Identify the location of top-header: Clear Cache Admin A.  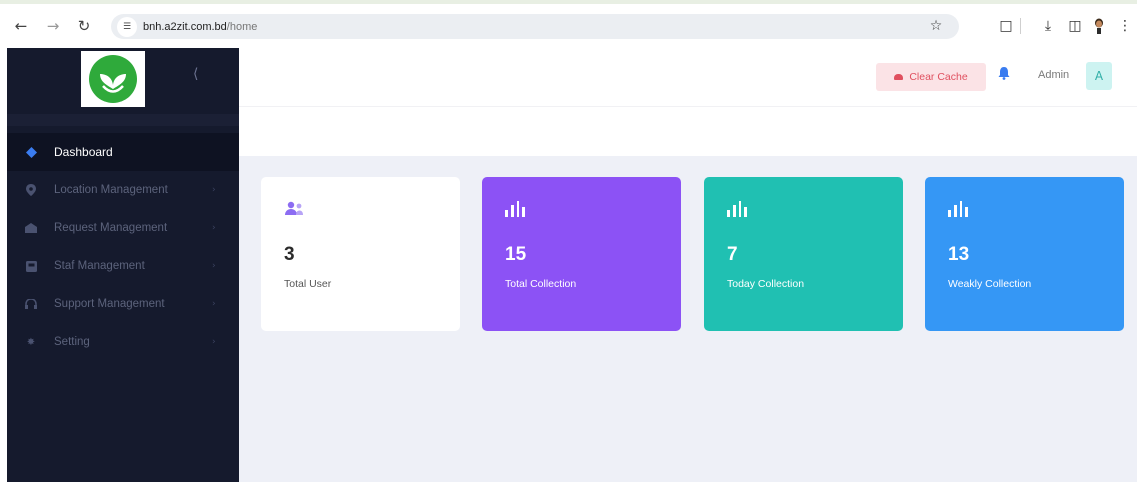
(688, 77).